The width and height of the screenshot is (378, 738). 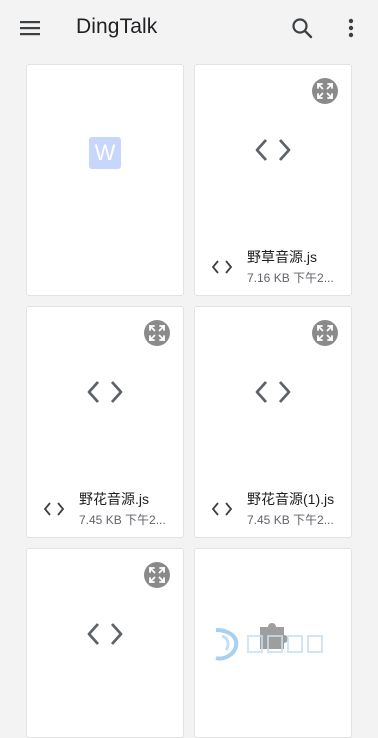 I want to click on card-preview: W, so click(x=105, y=153).